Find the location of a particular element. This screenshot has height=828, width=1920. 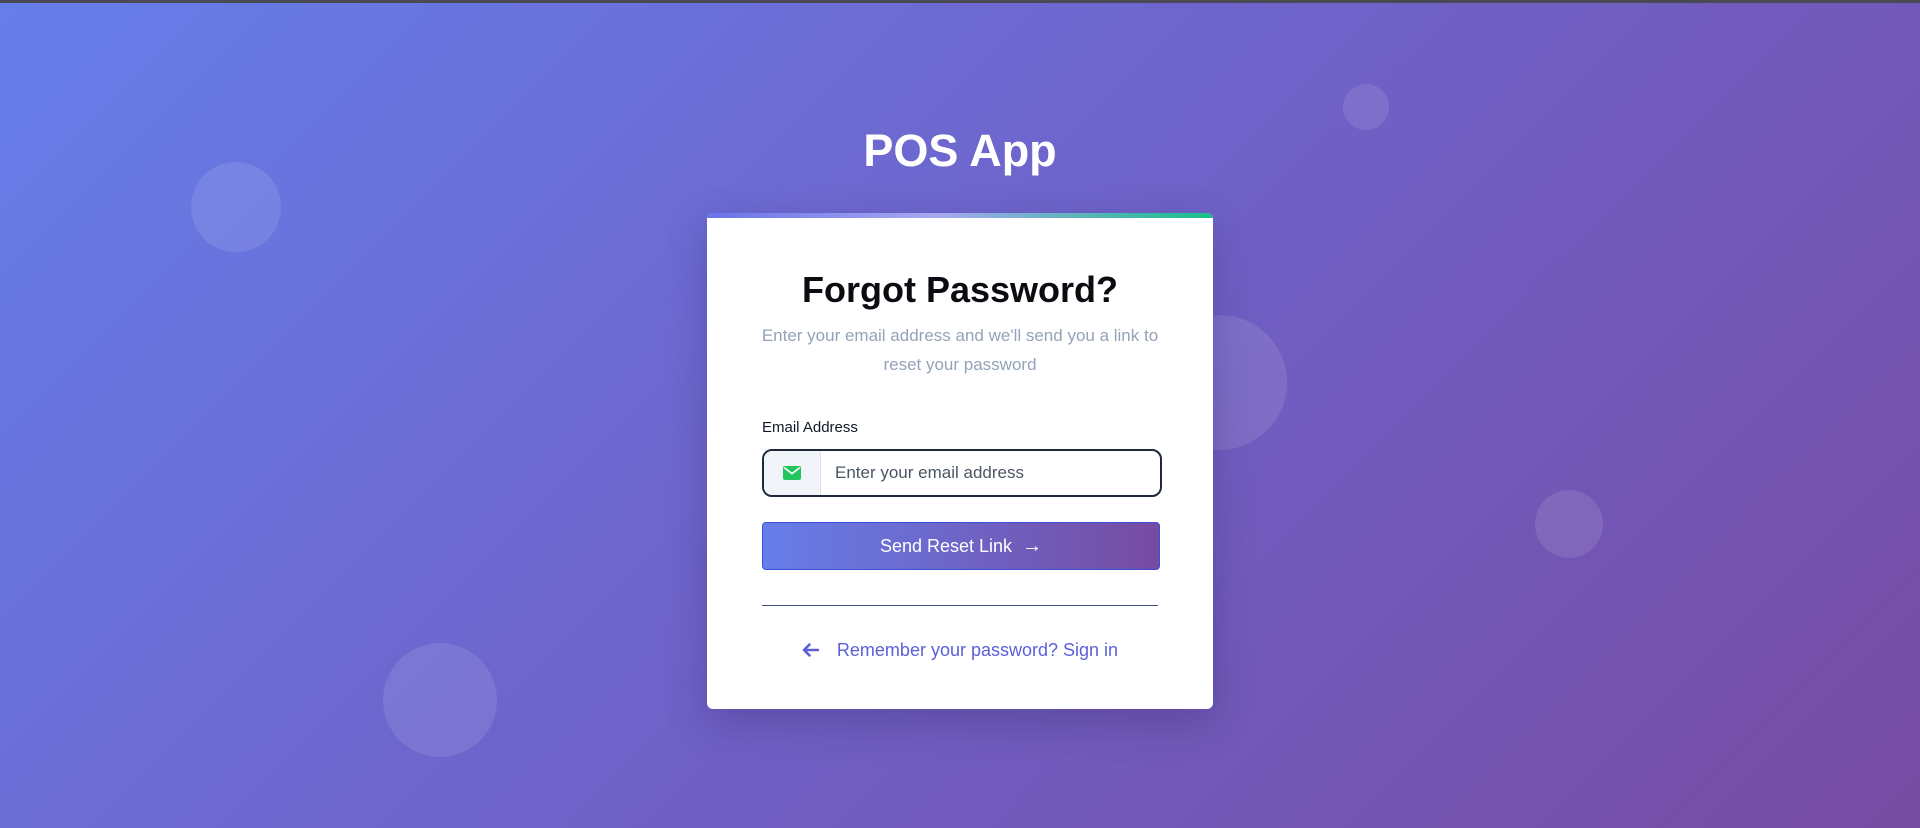

divider is located at coordinates (960, 605).